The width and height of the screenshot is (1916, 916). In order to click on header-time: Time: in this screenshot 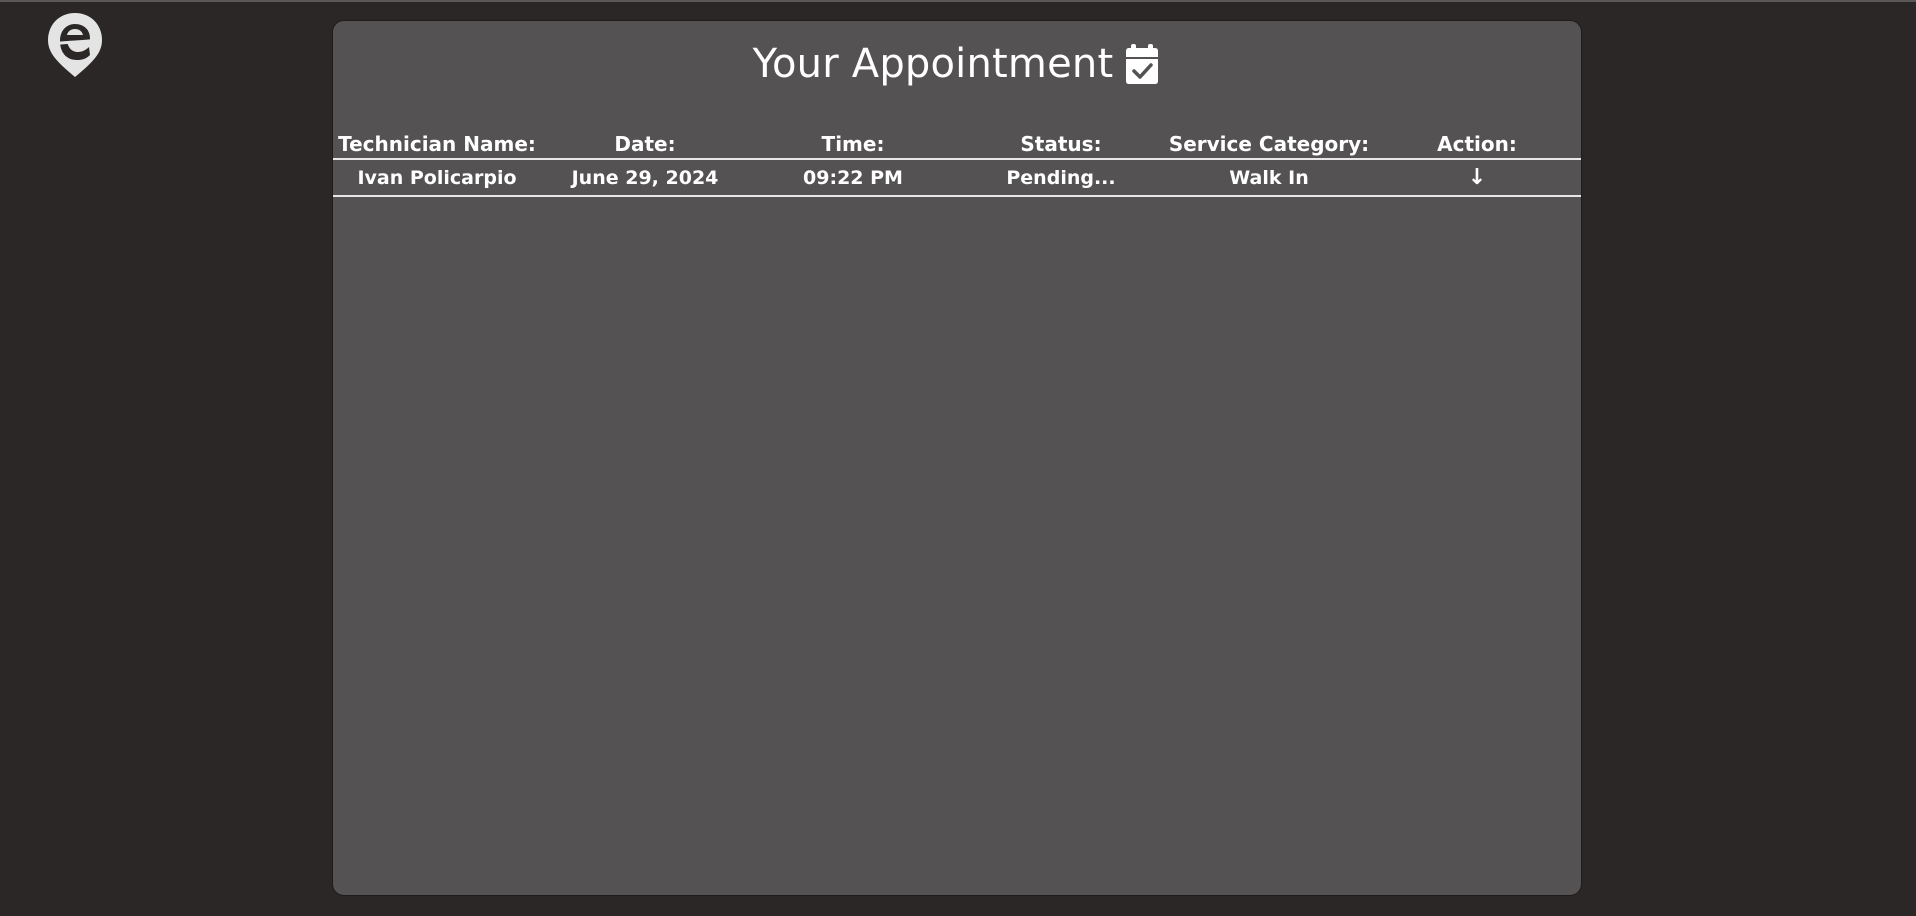, I will do `click(853, 143)`.